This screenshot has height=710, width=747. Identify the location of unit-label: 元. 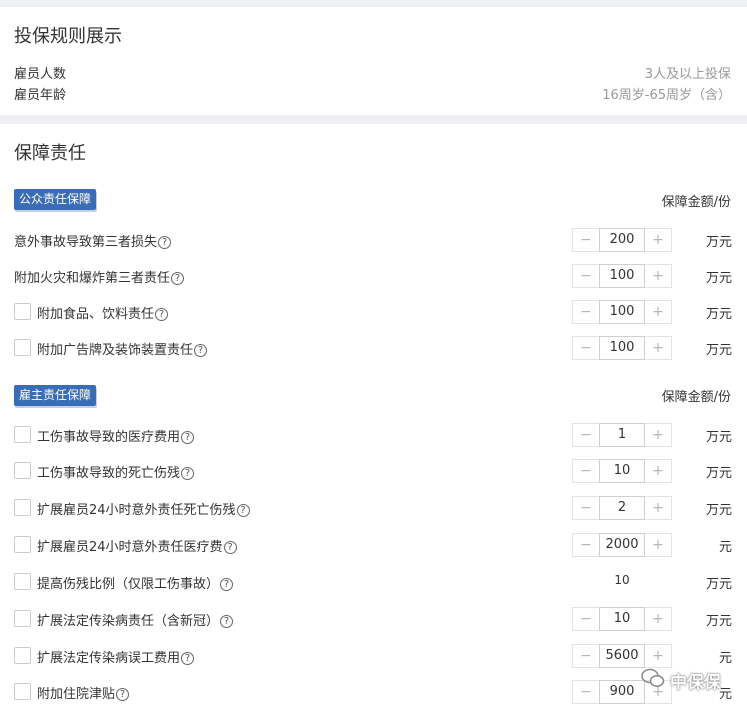
(725, 658).